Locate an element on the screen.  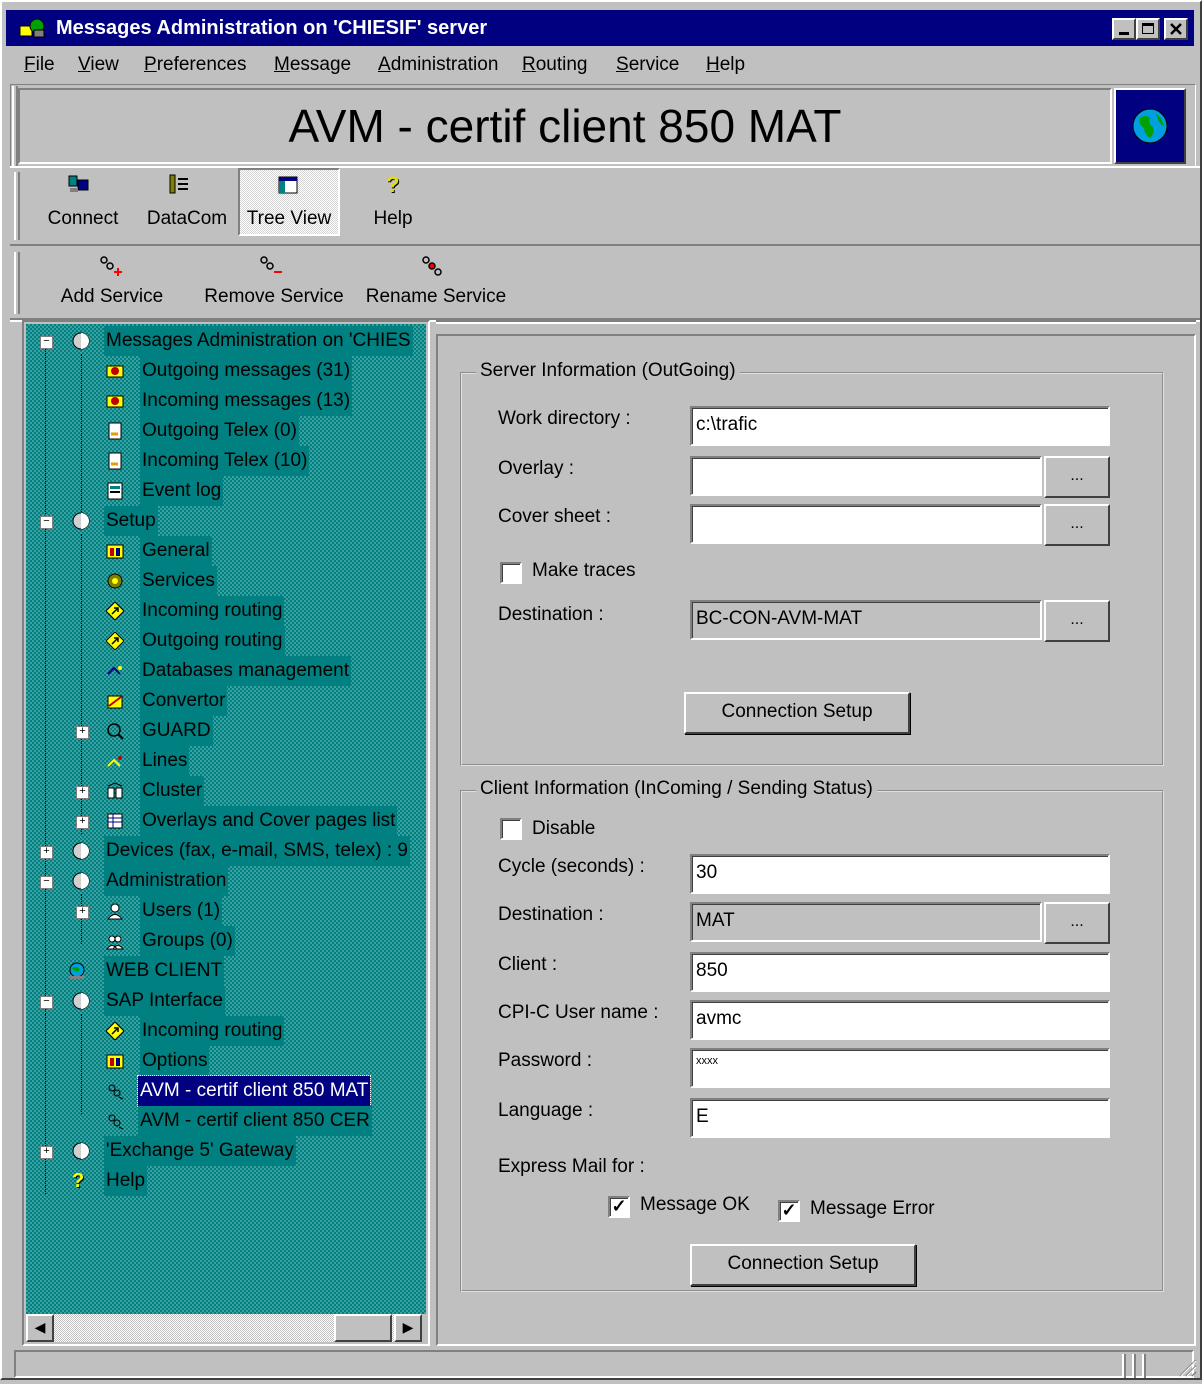
tree-node-sap-incoming-routing: Incoming routing is located at coordinates (226, 1031).